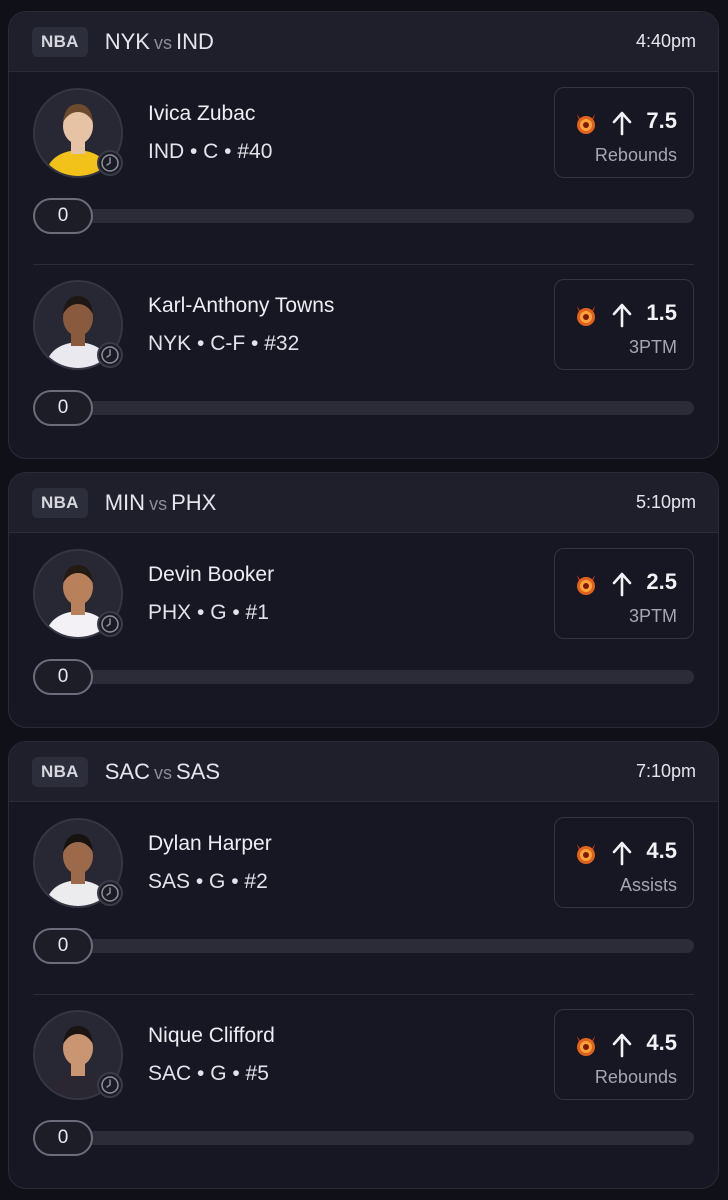 The width and height of the screenshot is (728, 1200). I want to click on player-meta: SAC • G • #5, so click(208, 1073).